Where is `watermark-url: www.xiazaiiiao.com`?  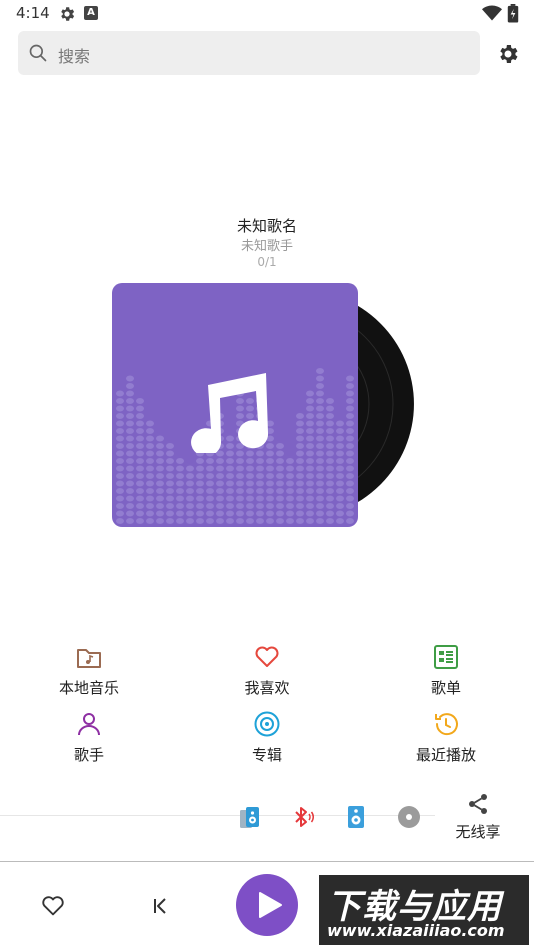
watermark-url: www.xiazaiiiao.com is located at coordinates (416, 930).